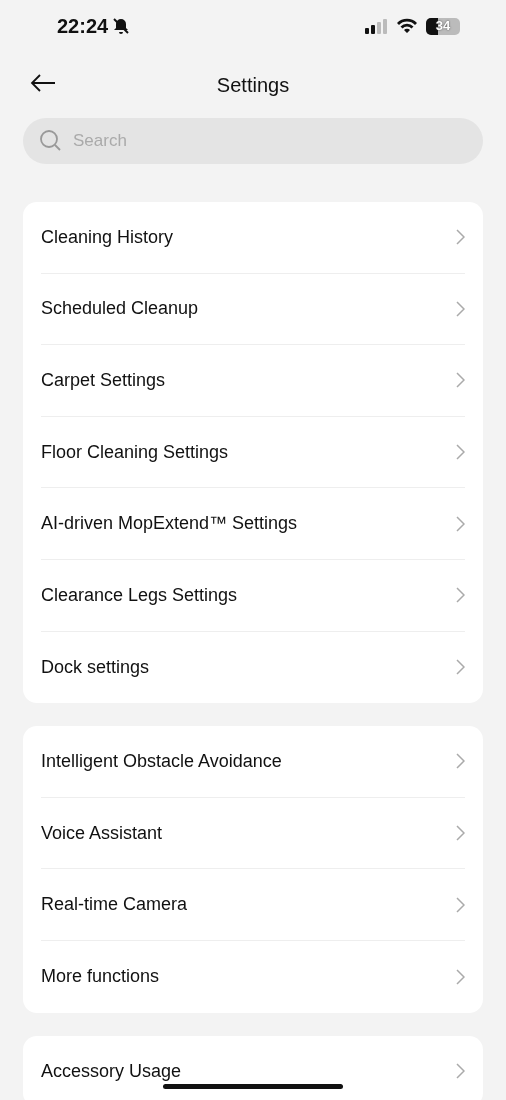  I want to click on settings-item: Voice Assistant, so click(253, 833).